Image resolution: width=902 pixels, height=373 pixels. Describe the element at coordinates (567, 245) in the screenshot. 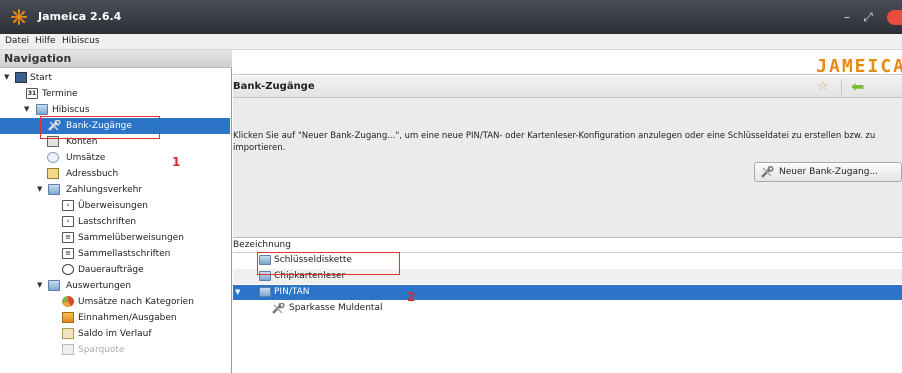

I see `column-header-bezeichnung: Bezeichnung` at that location.